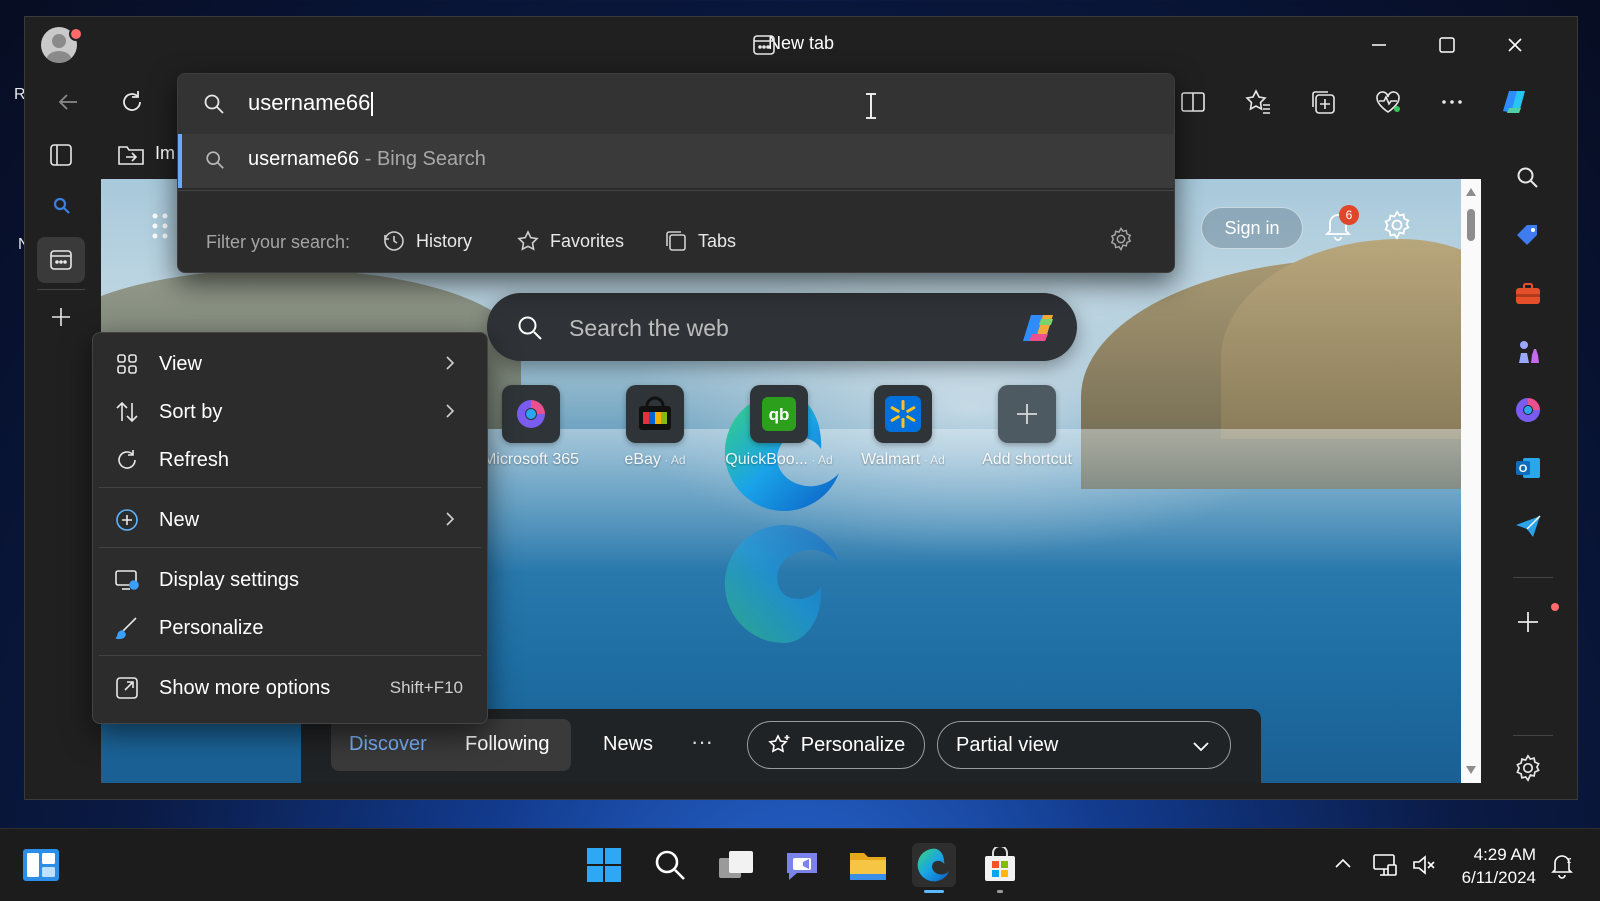 Image resolution: width=1600 pixels, height=901 pixels. I want to click on start-button, so click(604, 865).